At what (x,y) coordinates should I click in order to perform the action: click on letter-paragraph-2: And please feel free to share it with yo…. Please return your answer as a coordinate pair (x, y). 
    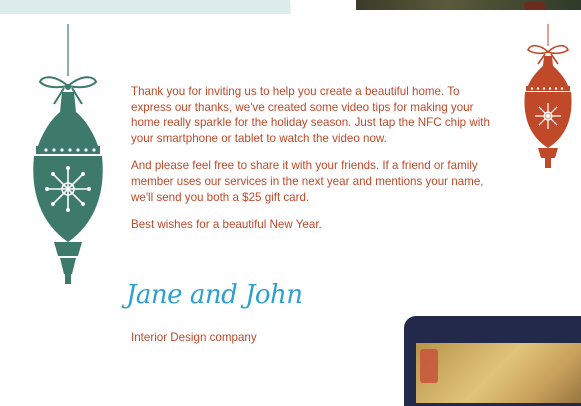
    Looking at the image, I should click on (307, 181).